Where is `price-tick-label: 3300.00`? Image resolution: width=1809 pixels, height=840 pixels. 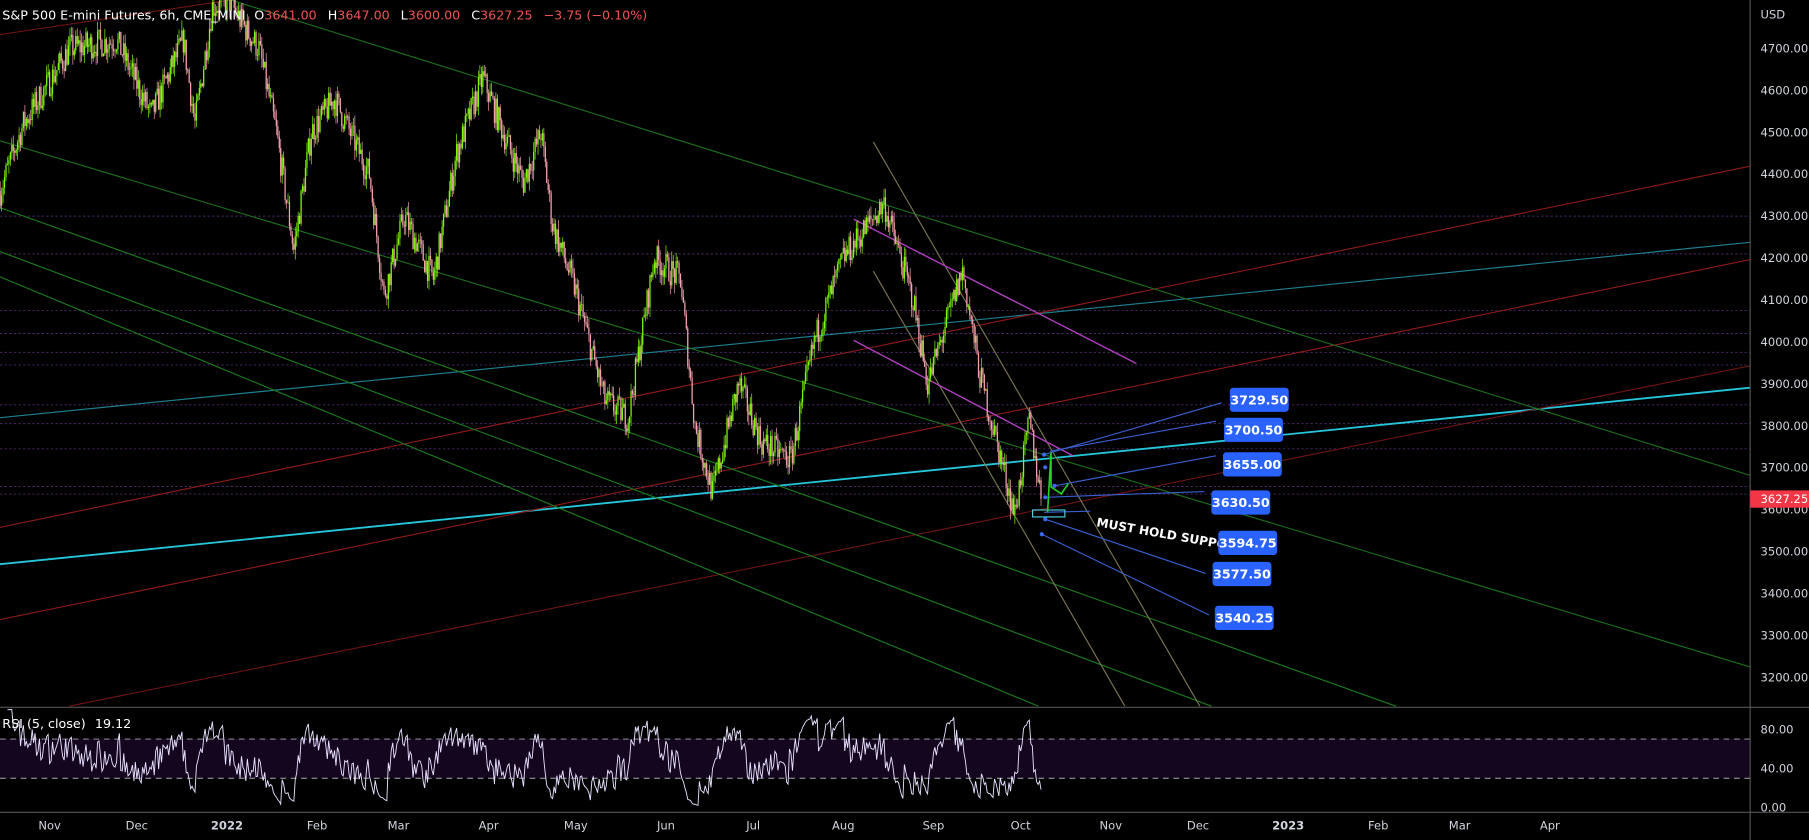 price-tick-label: 3300.00 is located at coordinates (1785, 635).